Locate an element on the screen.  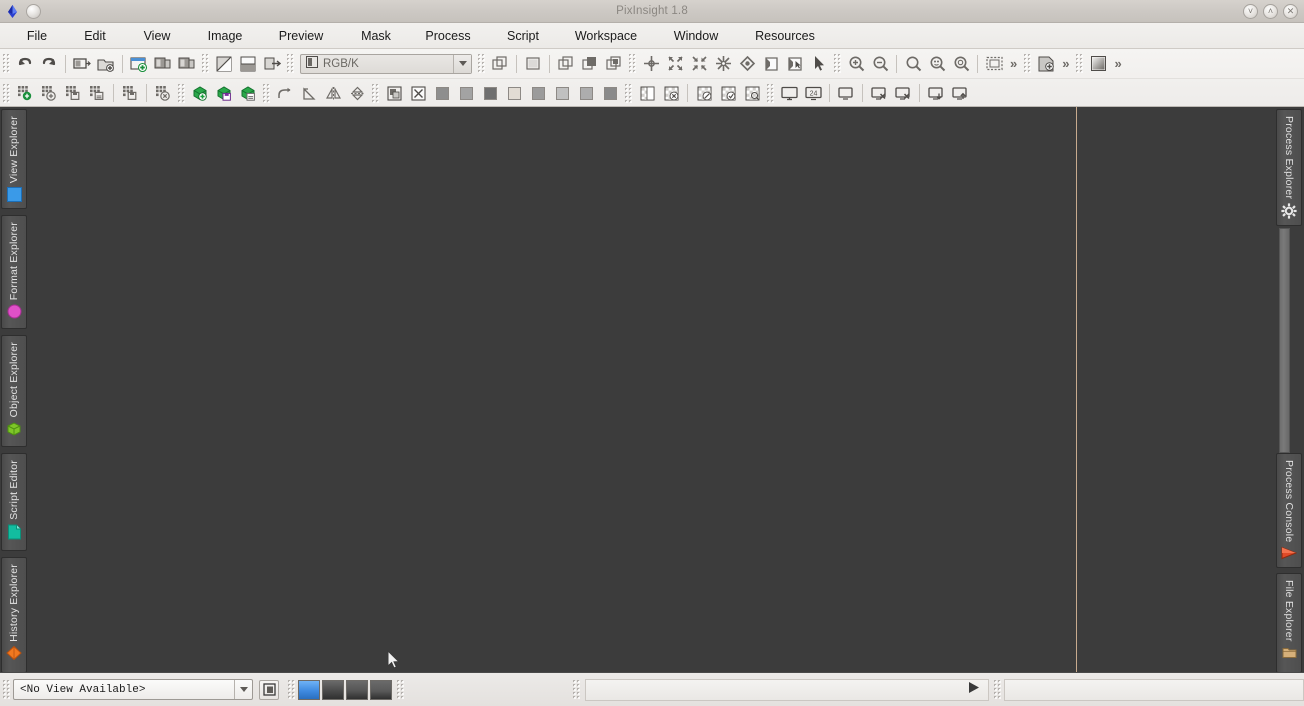
mirror-vertical-button is located at coordinates (357, 93).